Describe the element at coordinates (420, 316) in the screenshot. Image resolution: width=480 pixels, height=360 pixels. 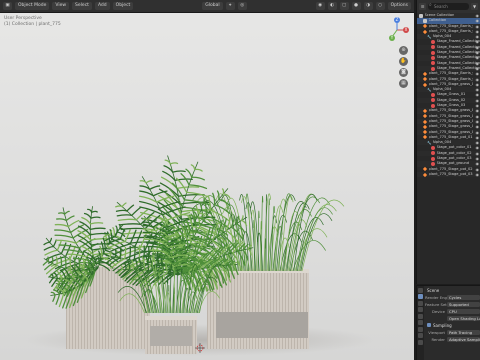
I see `scene-tab-icon` at that location.